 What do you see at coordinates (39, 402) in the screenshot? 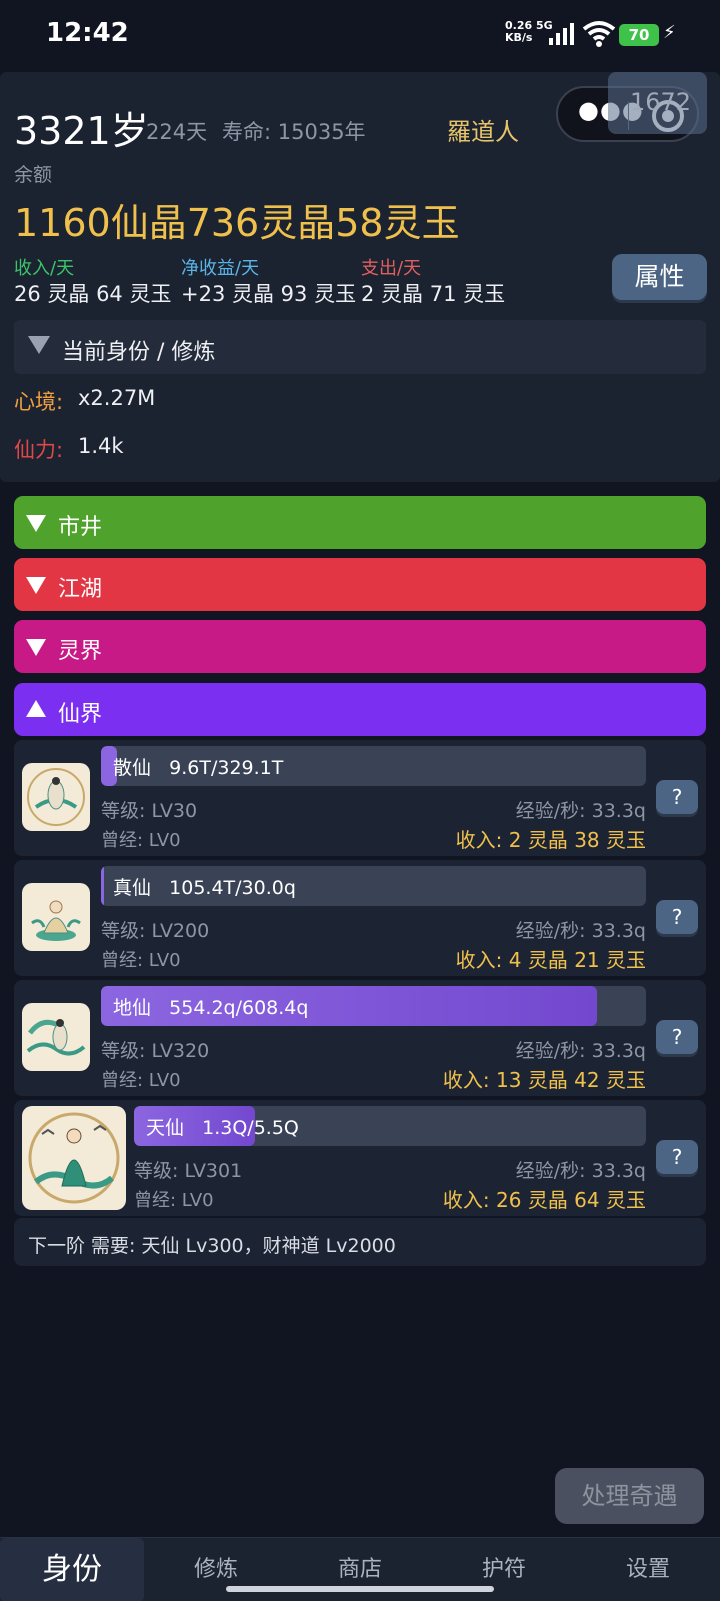
I see `mind-label: 心境:` at bounding box center [39, 402].